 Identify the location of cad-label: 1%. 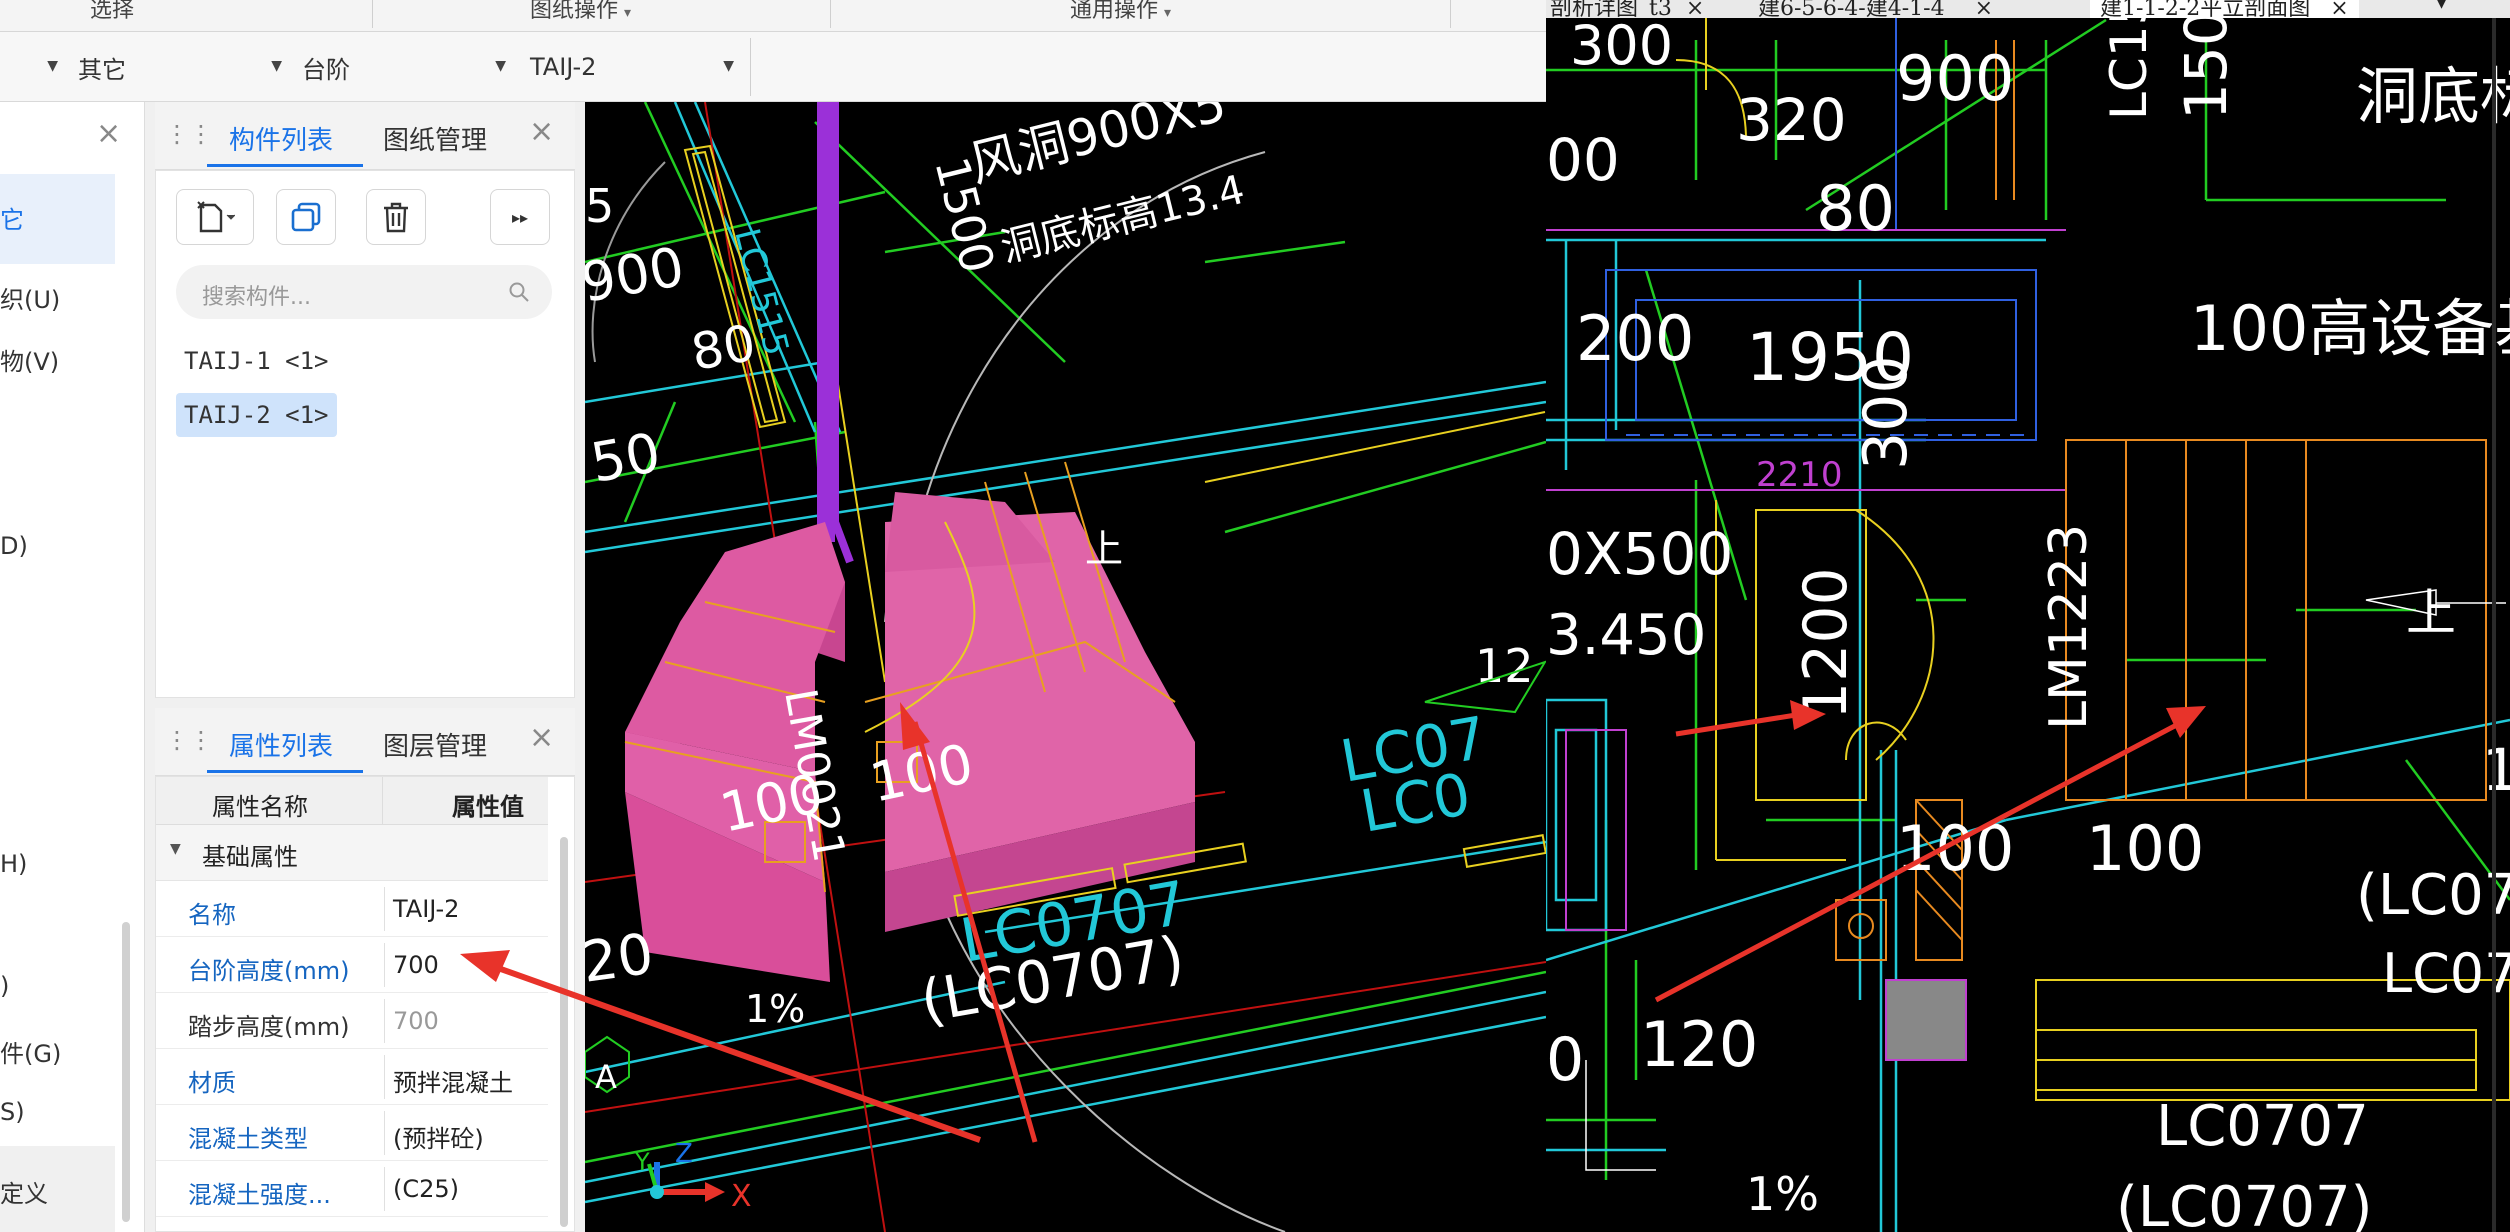
(1782, 1194).